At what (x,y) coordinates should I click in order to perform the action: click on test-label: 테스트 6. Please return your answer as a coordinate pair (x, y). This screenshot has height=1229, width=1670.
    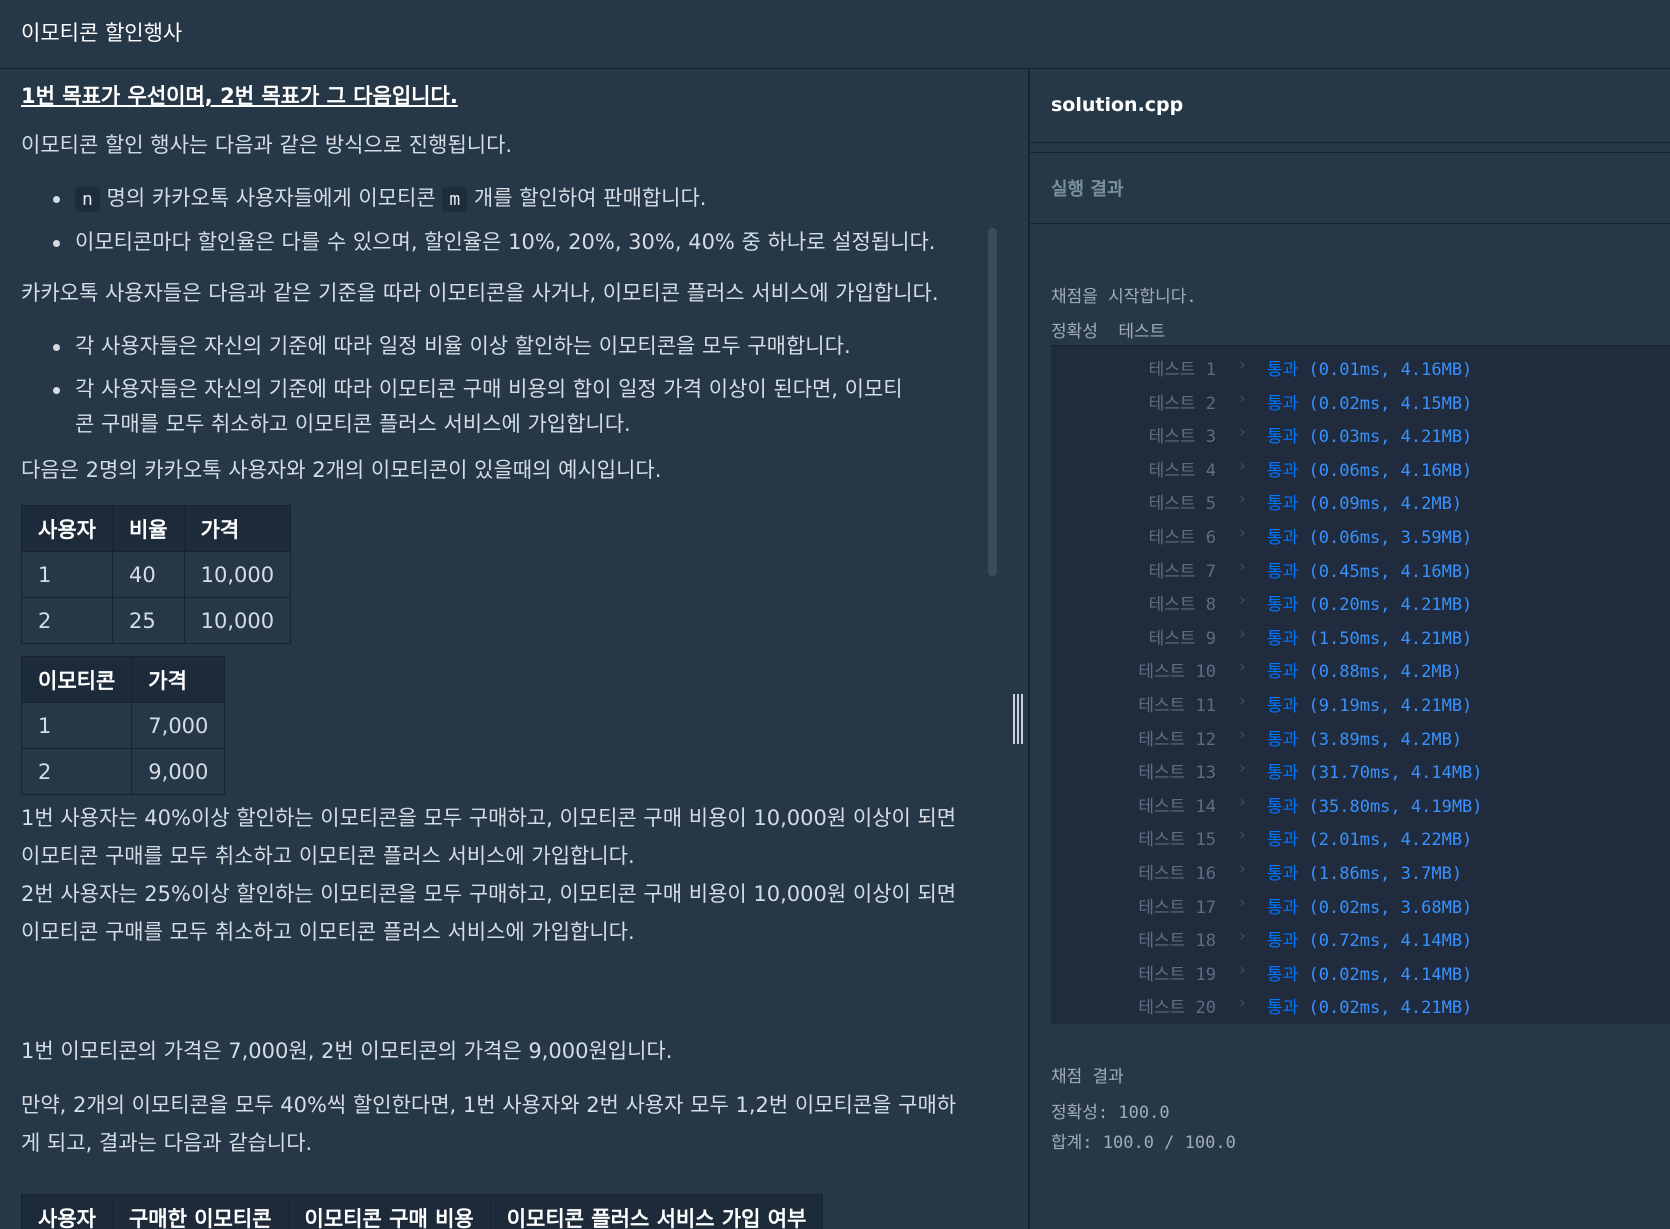
    Looking at the image, I should click on (1182, 538).